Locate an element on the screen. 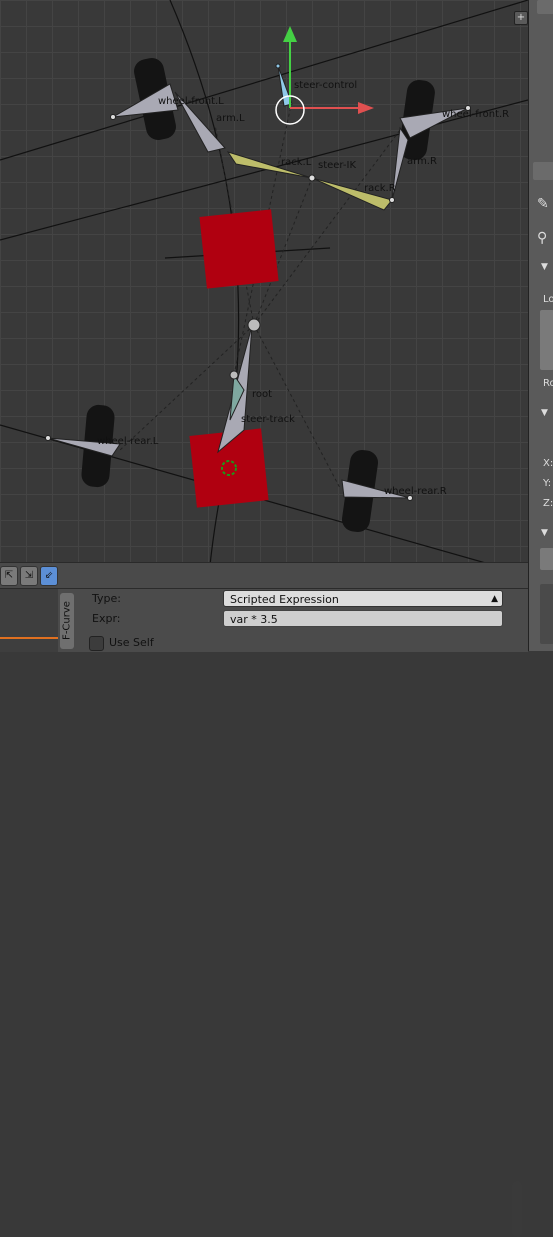  property-list is located at coordinates (546, 614).